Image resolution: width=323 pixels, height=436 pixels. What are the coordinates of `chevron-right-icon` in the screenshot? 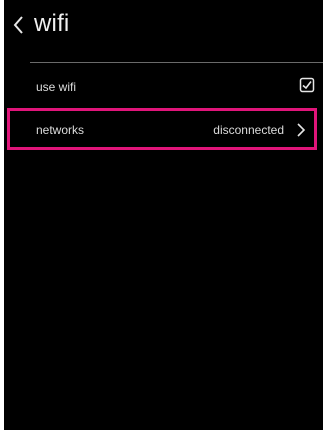 It's located at (301, 130).